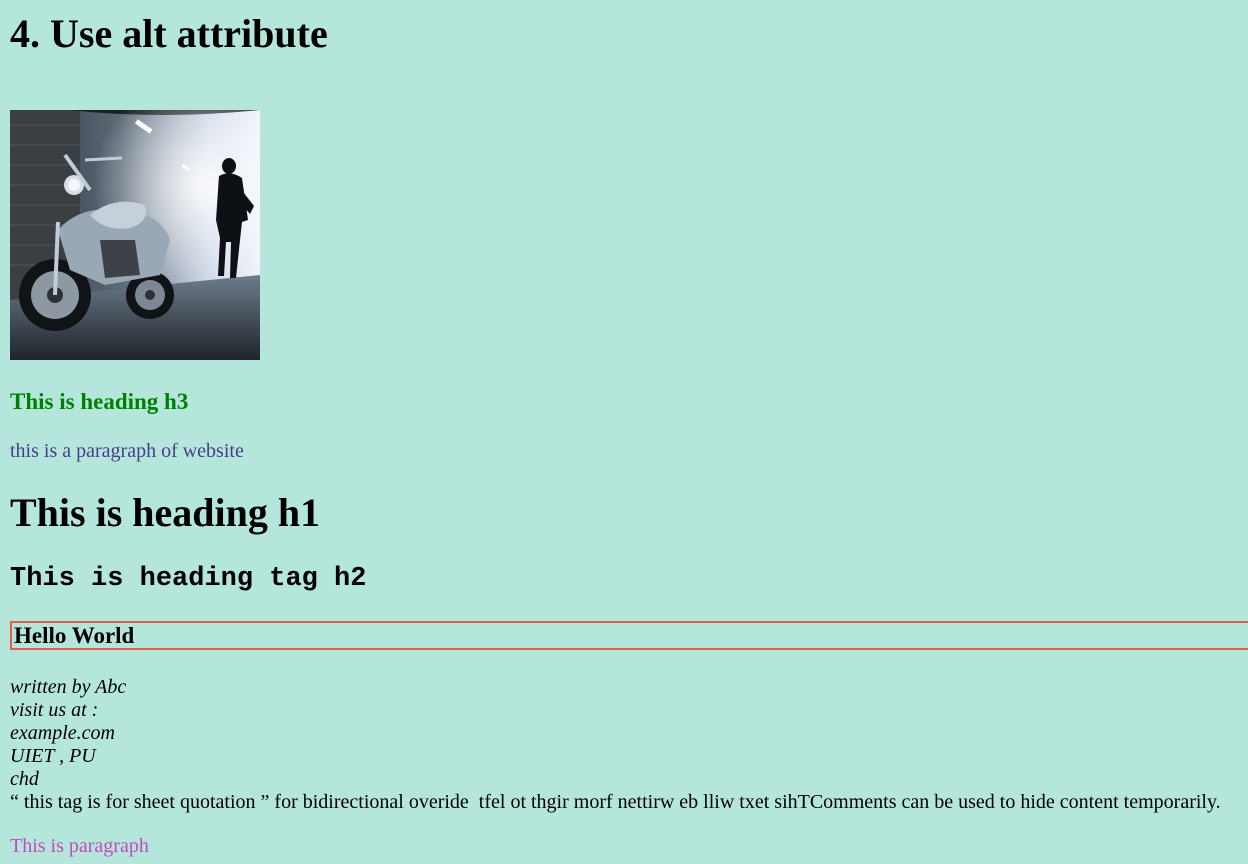  What do you see at coordinates (374, 802) in the screenshot?
I see `bidi-label: for bidirectional overide` at bounding box center [374, 802].